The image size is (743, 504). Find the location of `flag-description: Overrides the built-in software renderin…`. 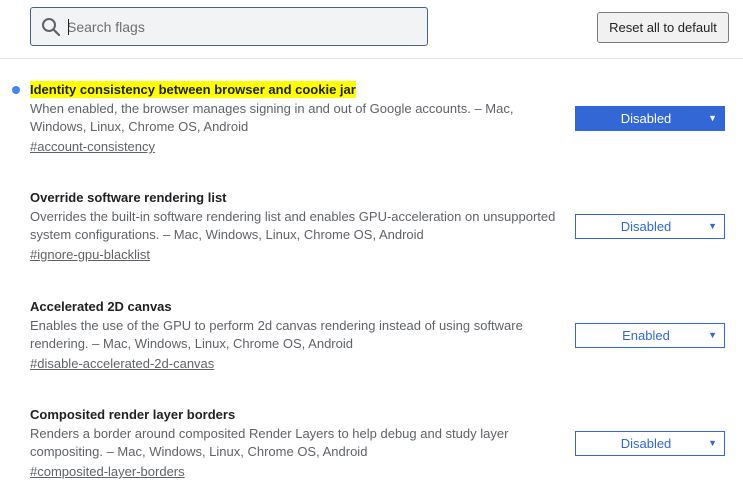

flag-description: Overrides the built-in software renderin… is located at coordinates (293, 225).